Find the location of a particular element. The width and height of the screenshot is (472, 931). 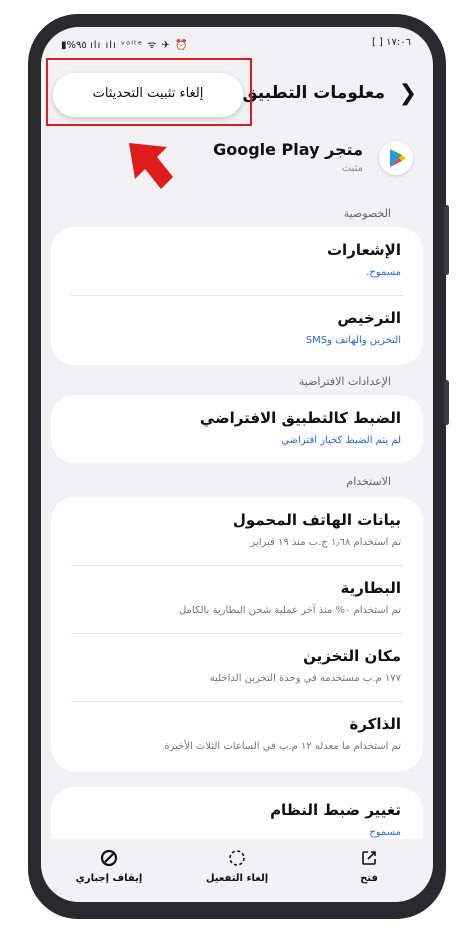

disable-label: إلغاء التفعيل is located at coordinates (237, 878).